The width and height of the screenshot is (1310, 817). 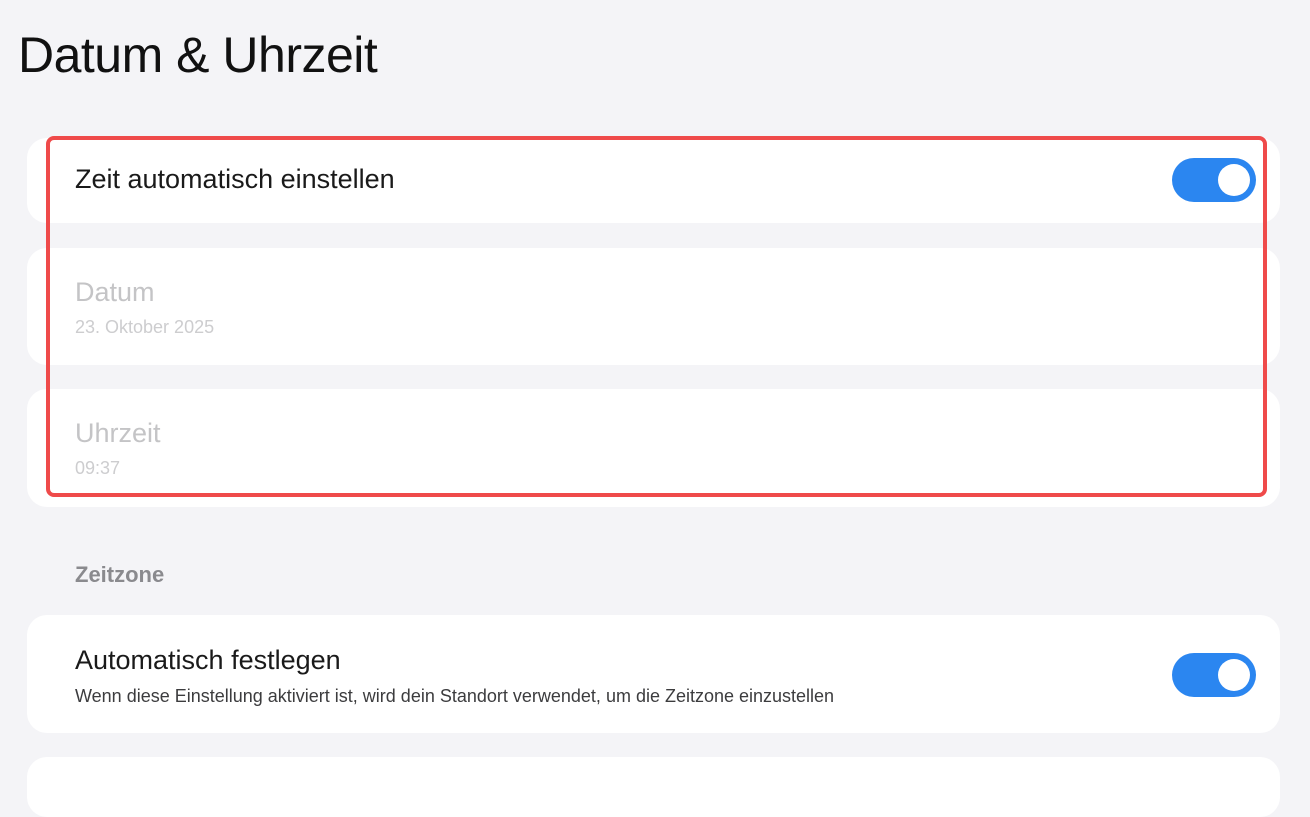 What do you see at coordinates (198, 55) in the screenshot?
I see `page-title: Datum & Uhrzeit` at bounding box center [198, 55].